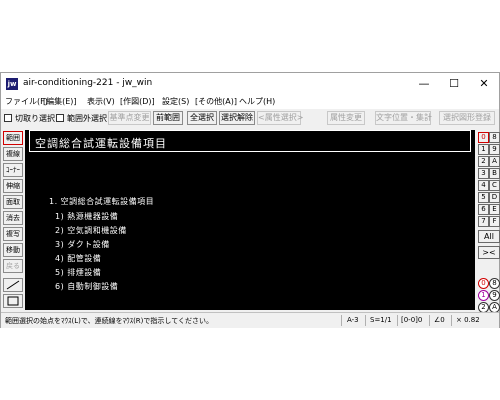 This screenshot has width=500, height=400. I want to click on status-message: 範囲選択の始点をﾏｳｽ(L)で、連続線をﾏｳｽ(R)で指示してください。, so click(109, 321).